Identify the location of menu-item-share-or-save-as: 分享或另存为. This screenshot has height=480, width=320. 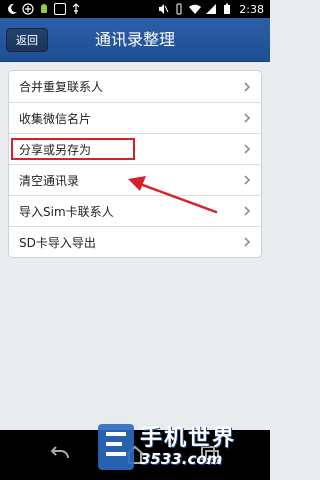
(135, 148).